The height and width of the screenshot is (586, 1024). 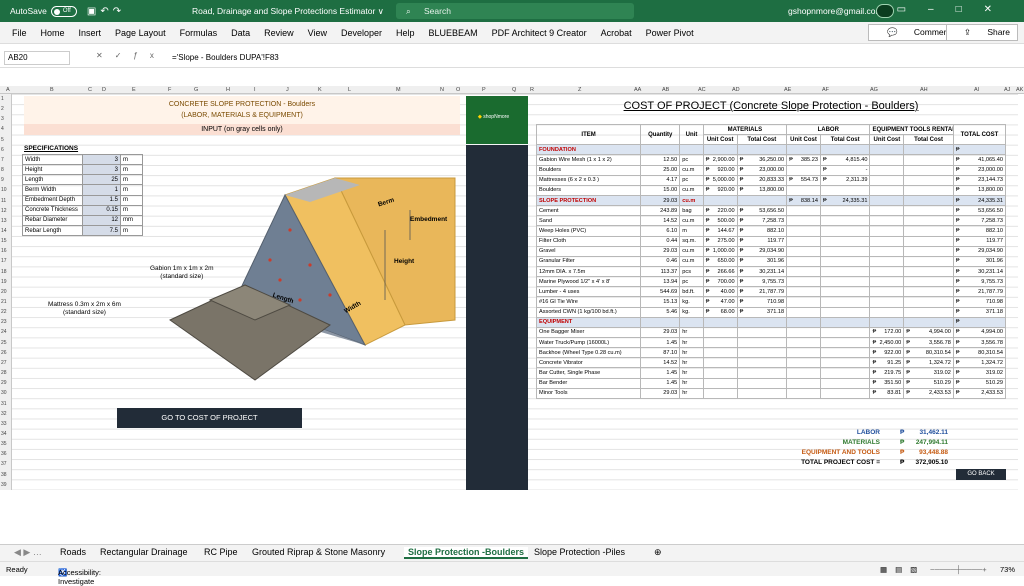 What do you see at coordinates (228, 90) in the screenshot?
I see `column-header: H` at bounding box center [228, 90].